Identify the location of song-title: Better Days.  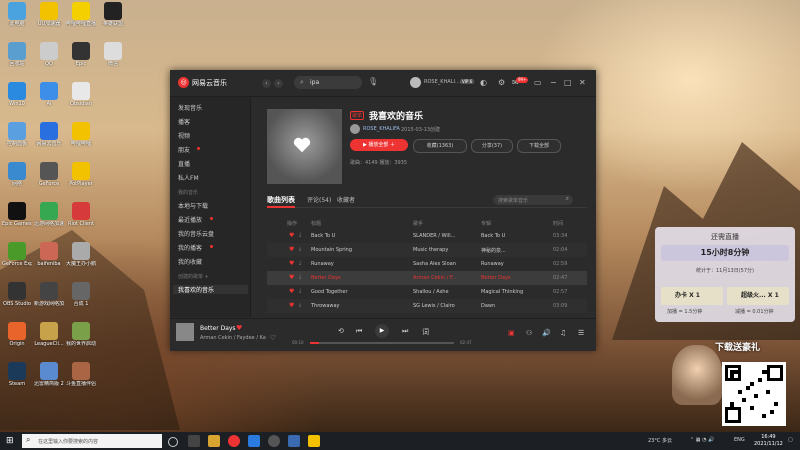
(360, 278).